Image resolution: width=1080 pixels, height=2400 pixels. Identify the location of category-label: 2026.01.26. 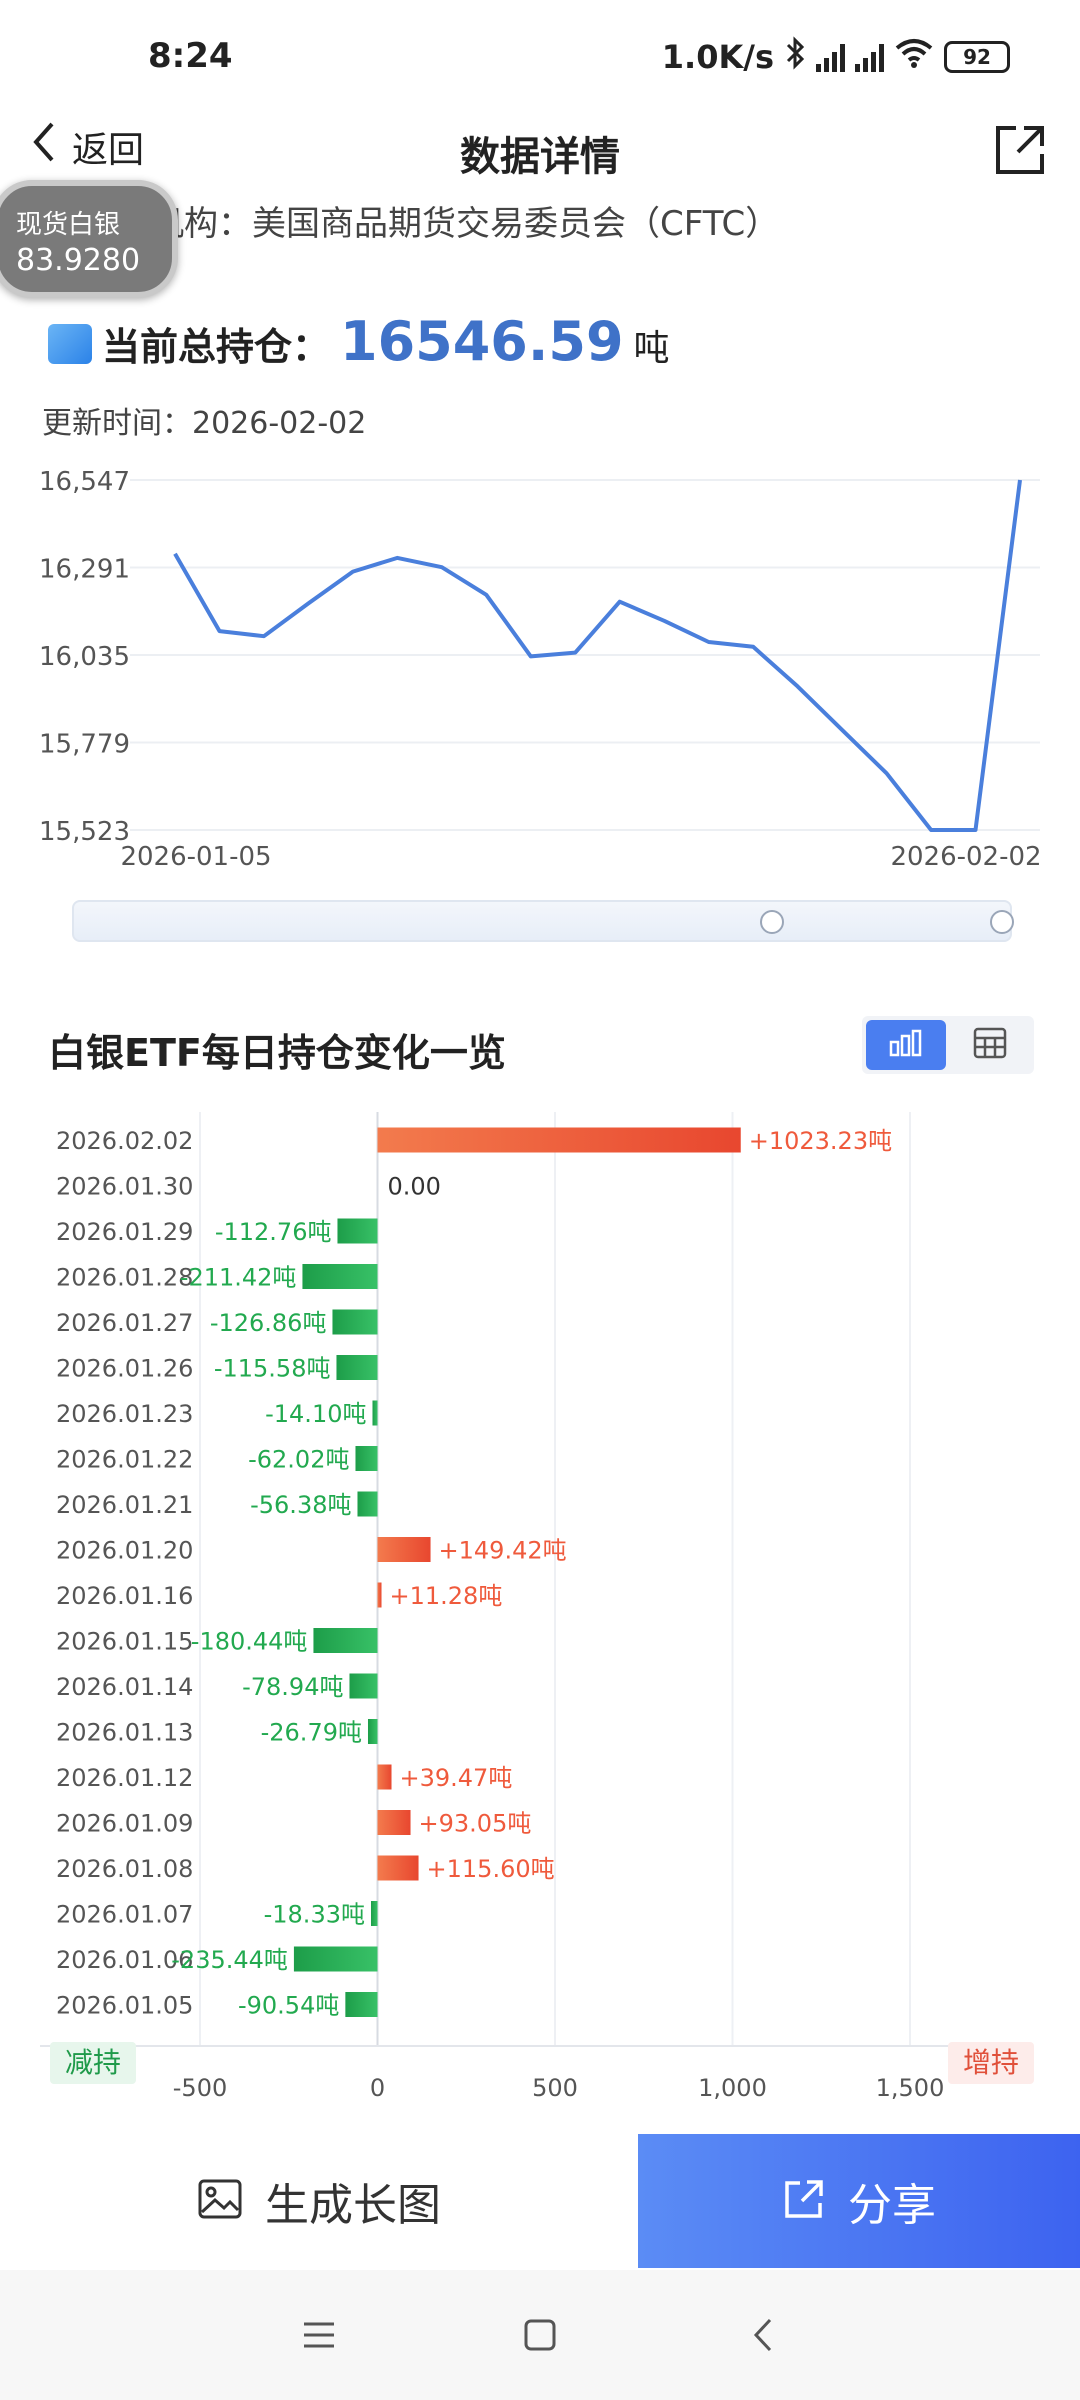
(124, 1369).